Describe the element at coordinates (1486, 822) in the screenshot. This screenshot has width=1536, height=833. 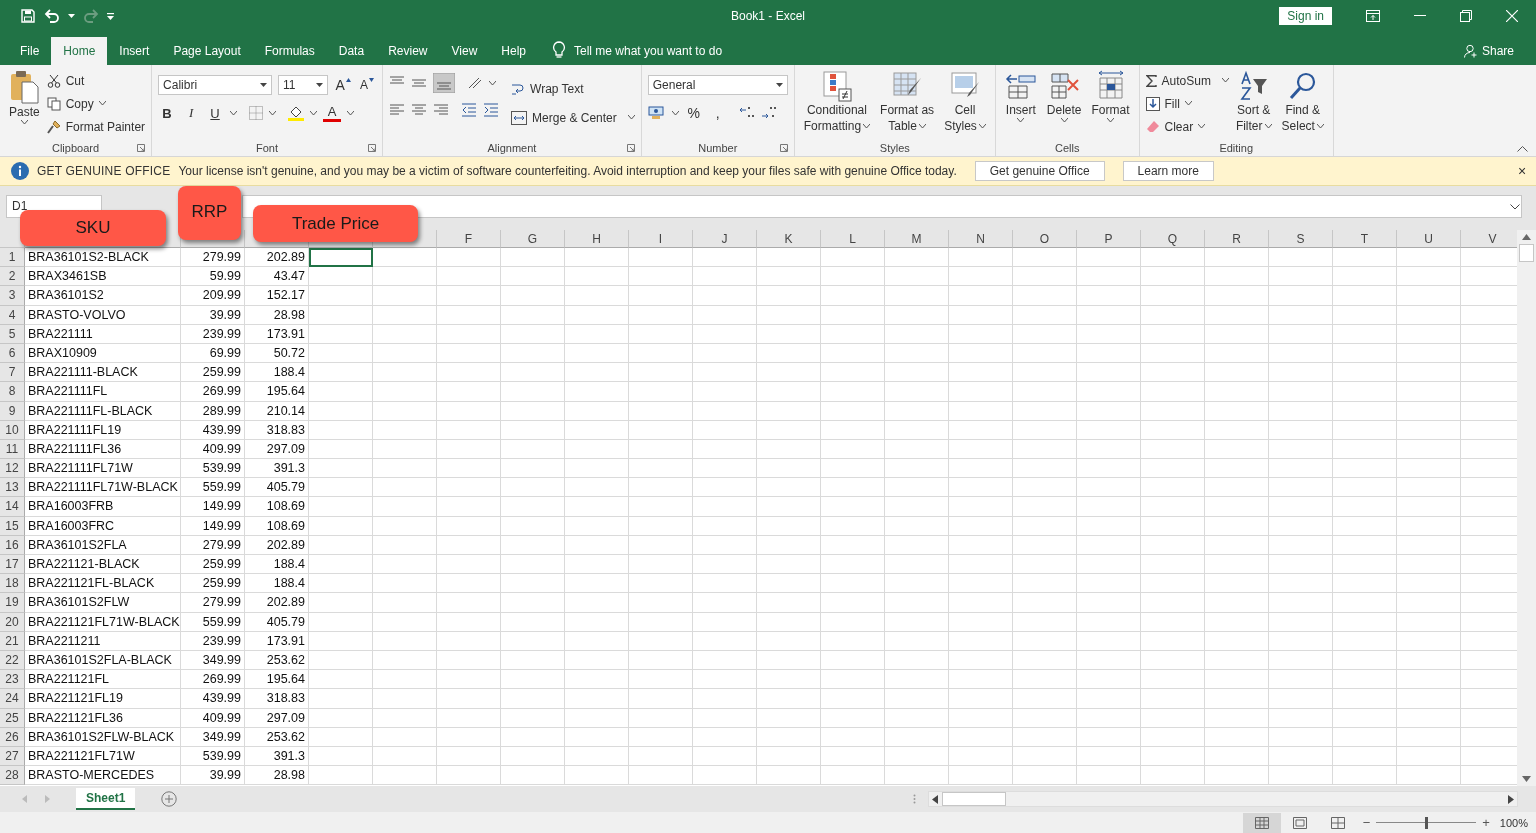
I see `zoom-in-button: +` at that location.